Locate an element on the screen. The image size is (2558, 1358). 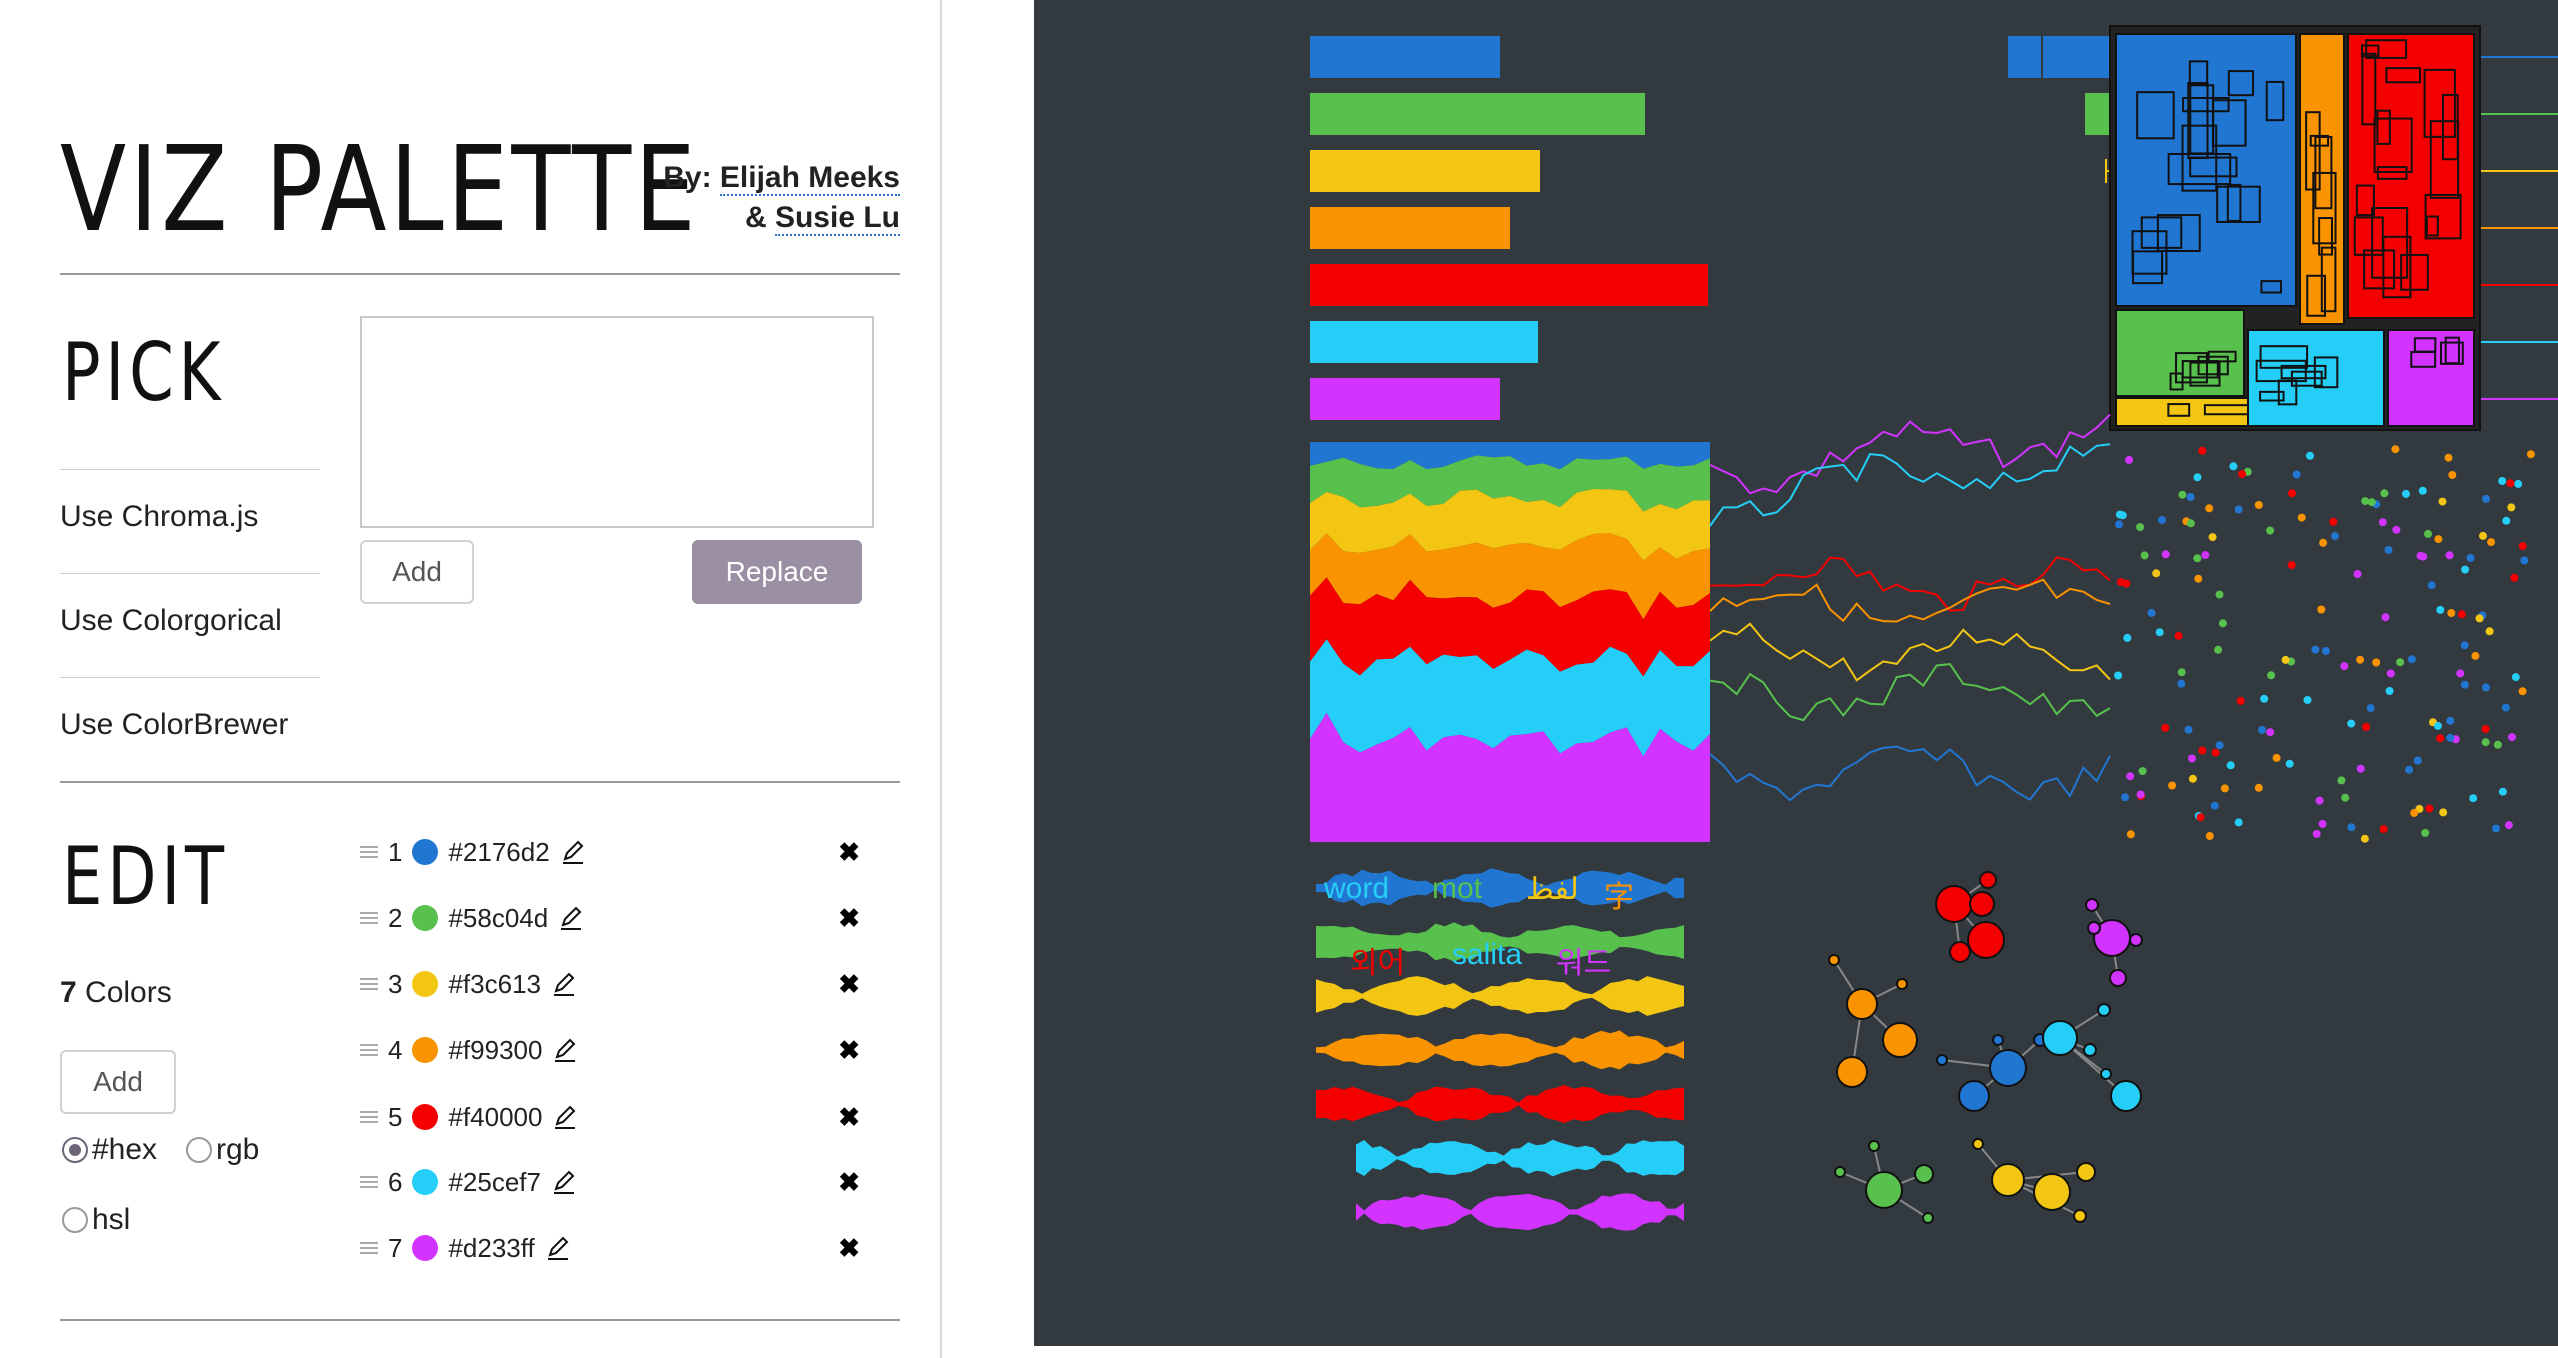
radio-hsl is located at coordinates (75, 1220).